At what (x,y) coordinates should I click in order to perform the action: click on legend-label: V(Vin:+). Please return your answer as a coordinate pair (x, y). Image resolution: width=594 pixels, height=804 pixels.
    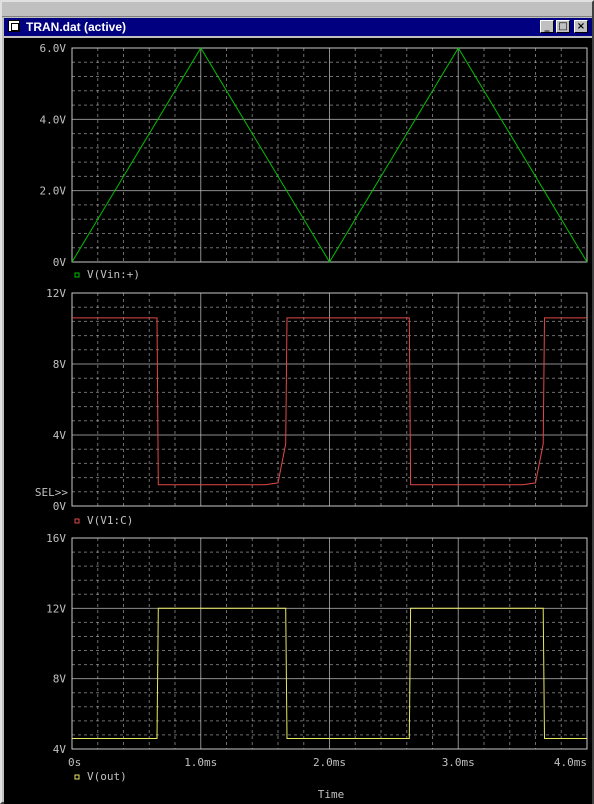
    Looking at the image, I should click on (113, 274).